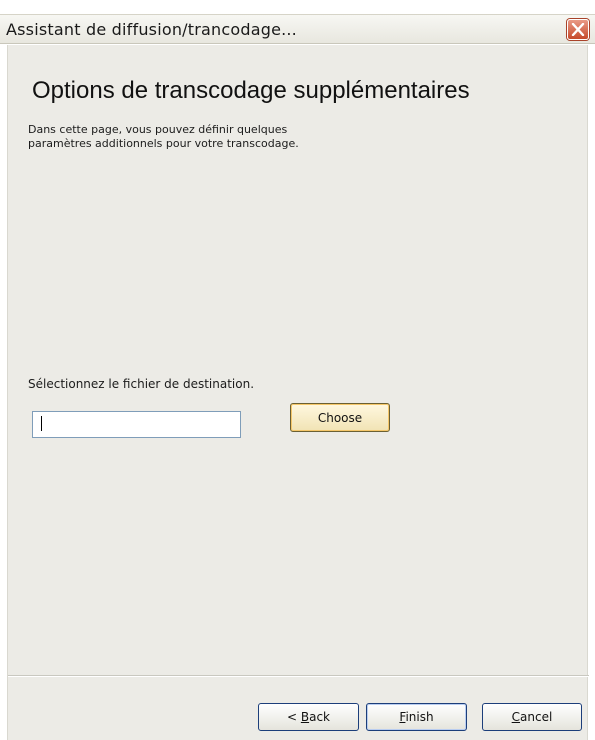 This screenshot has height=740, width=595. What do you see at coordinates (41, 423) in the screenshot?
I see `text-caret` at bounding box center [41, 423].